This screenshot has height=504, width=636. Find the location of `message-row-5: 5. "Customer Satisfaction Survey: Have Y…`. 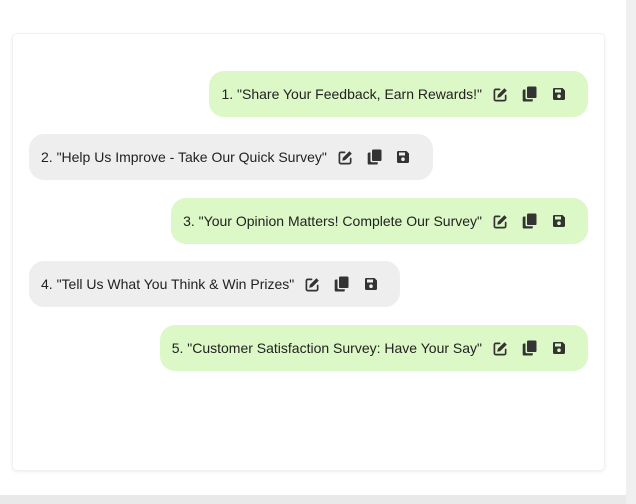

message-row-5: 5. "Customer Satisfaction Survey: Have Y… is located at coordinates (308, 348).